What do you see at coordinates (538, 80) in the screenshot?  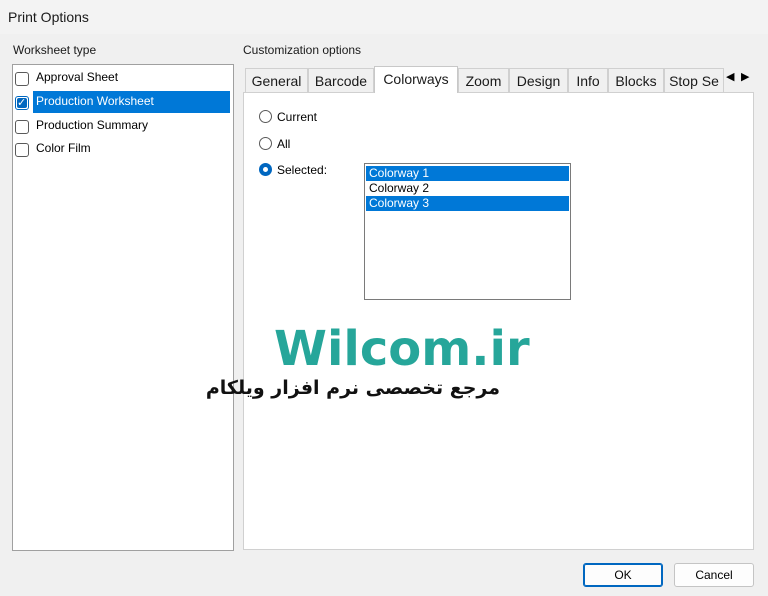 I see `tab-design: Design` at bounding box center [538, 80].